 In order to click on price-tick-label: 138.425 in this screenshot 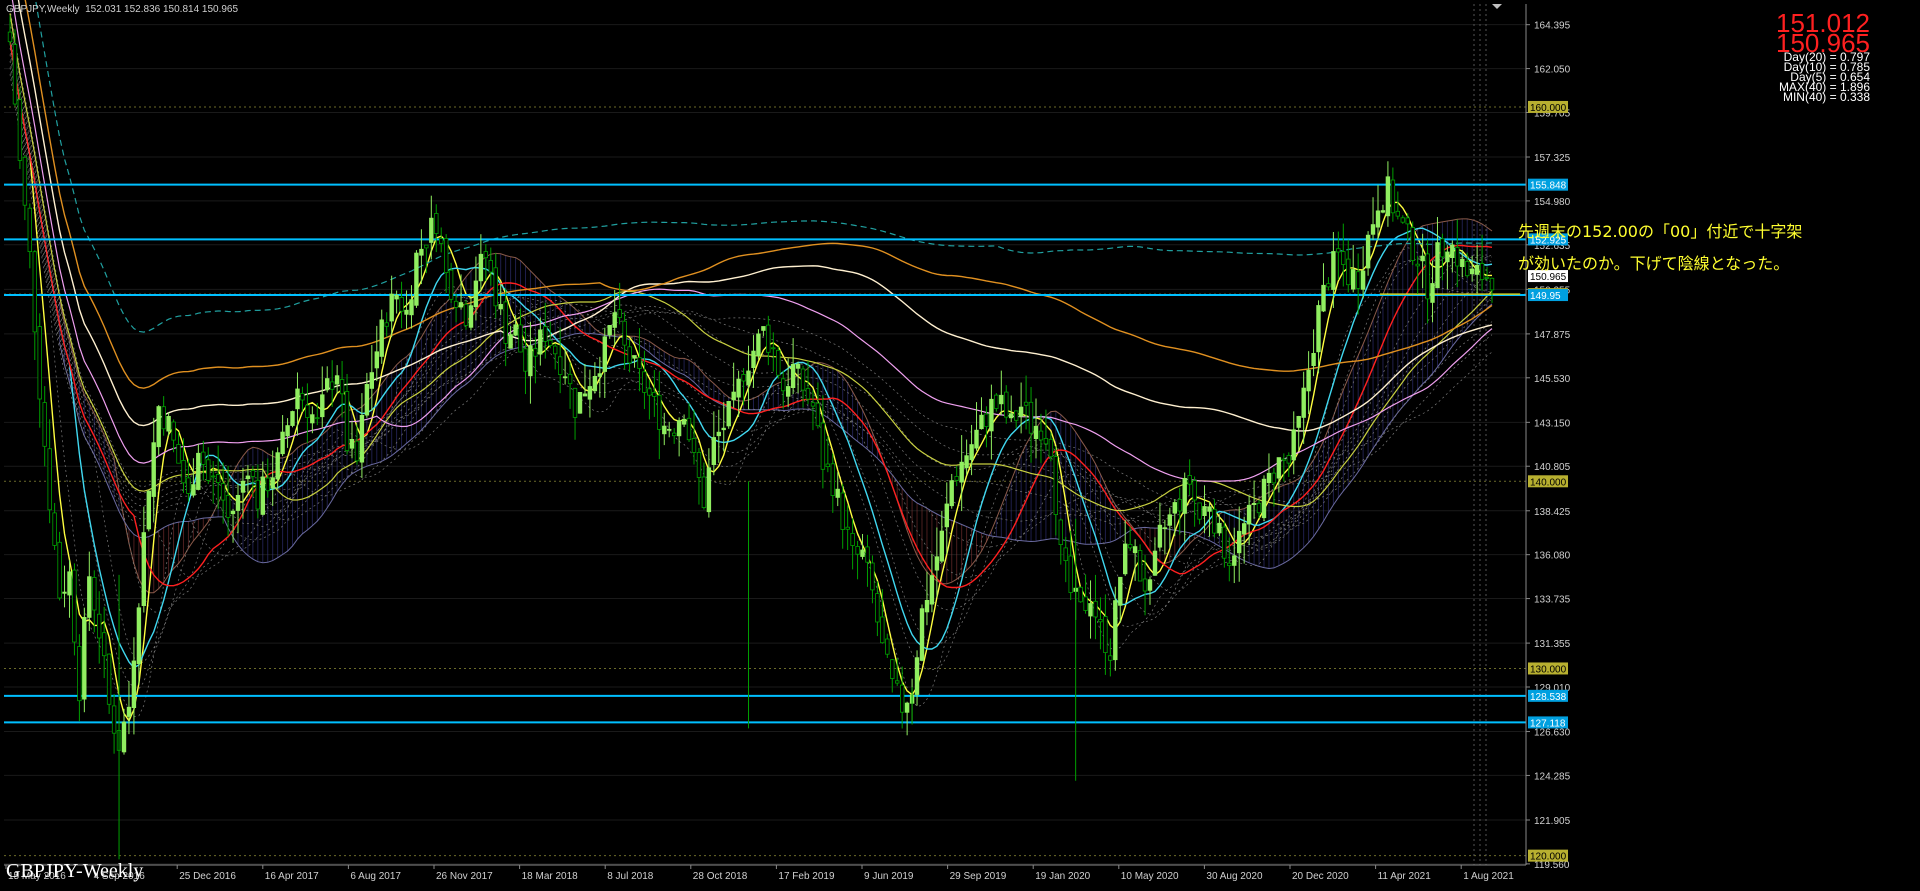, I will do `click(1552, 512)`.